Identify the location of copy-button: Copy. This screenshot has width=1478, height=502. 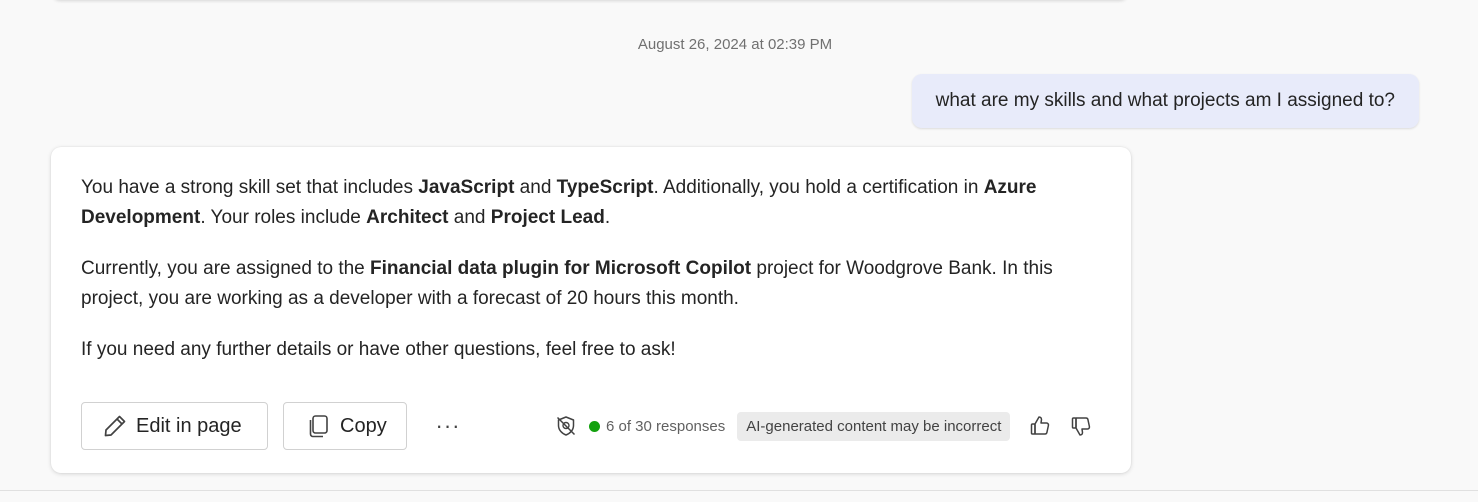
(345, 426).